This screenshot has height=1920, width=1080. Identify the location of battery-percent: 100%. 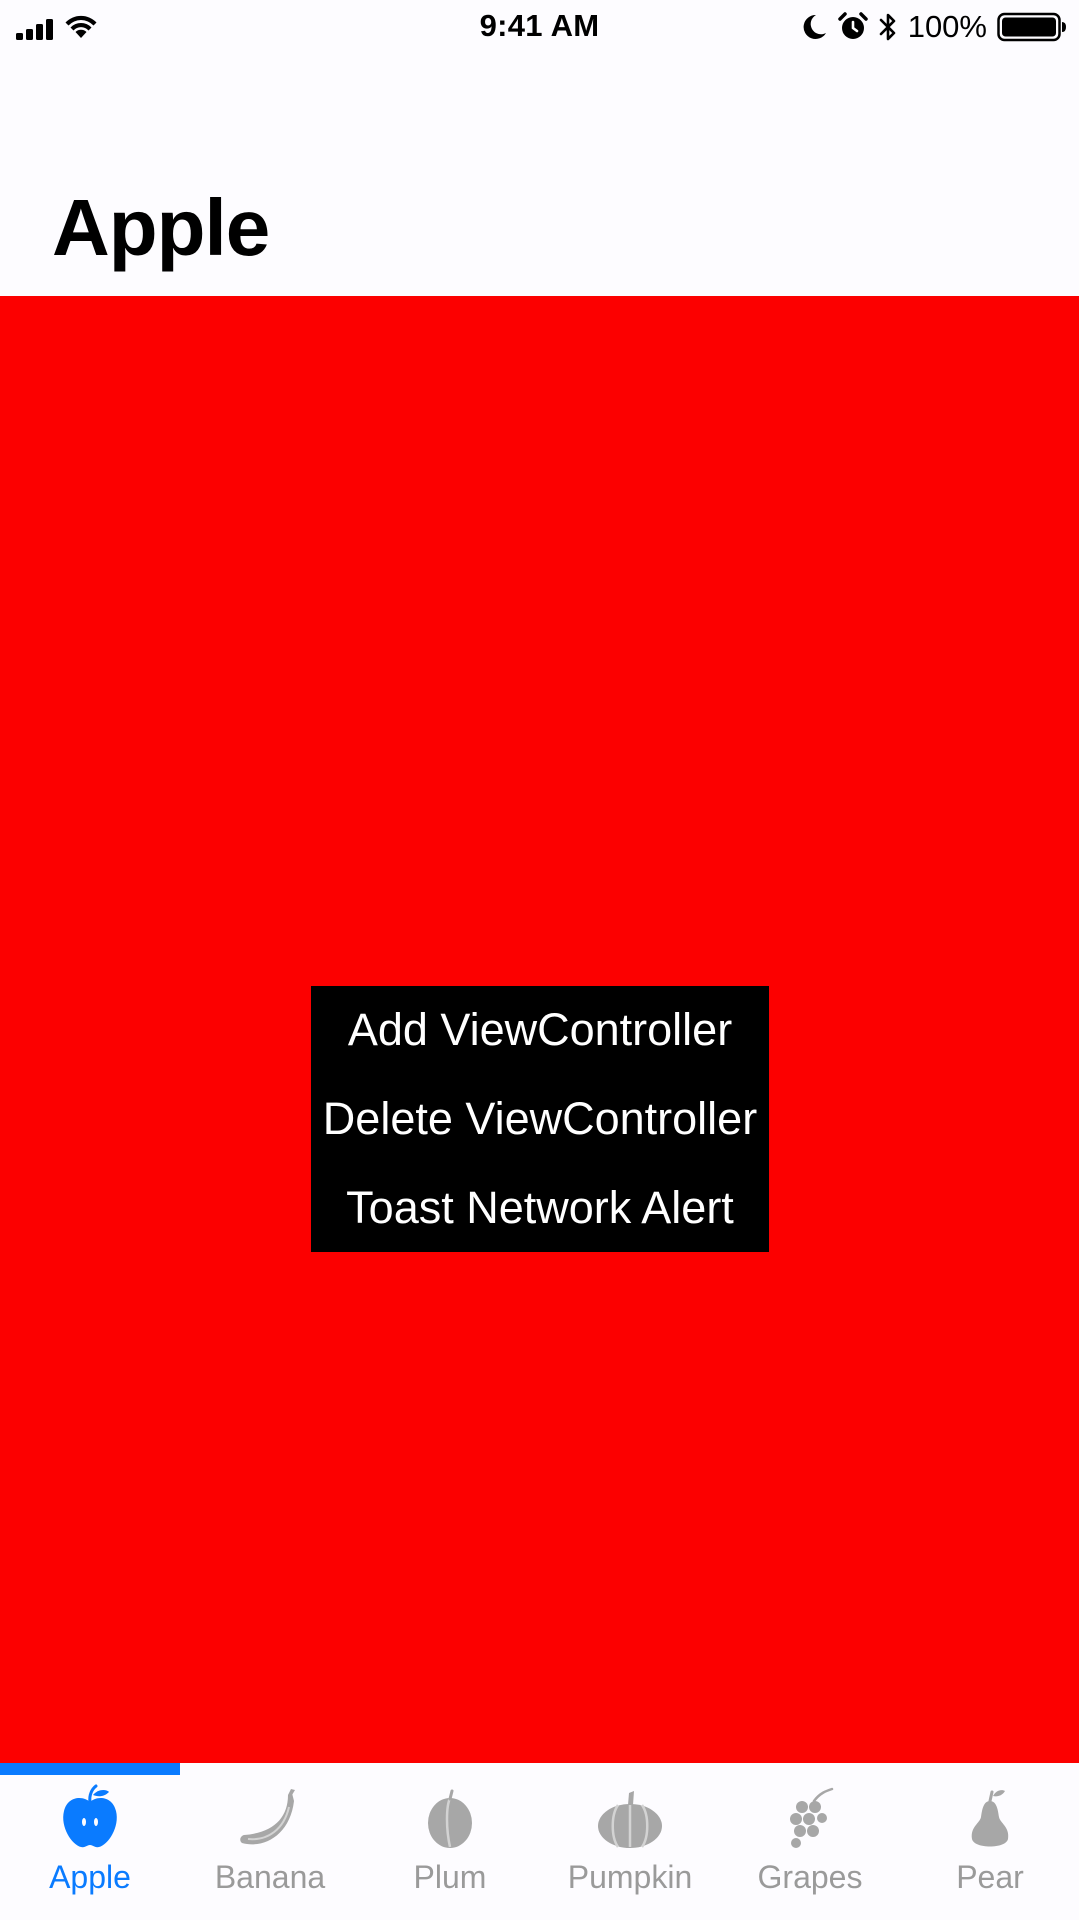
(947, 26).